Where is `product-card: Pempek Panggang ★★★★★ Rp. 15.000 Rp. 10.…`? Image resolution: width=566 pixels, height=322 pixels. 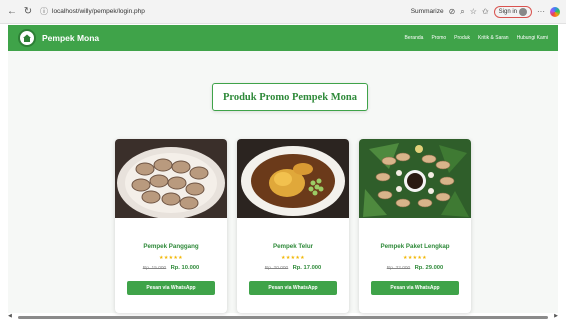
product-card: Pempek Panggang ★★★★★ Rp. 15.000 Rp. 10.… is located at coordinates (171, 226).